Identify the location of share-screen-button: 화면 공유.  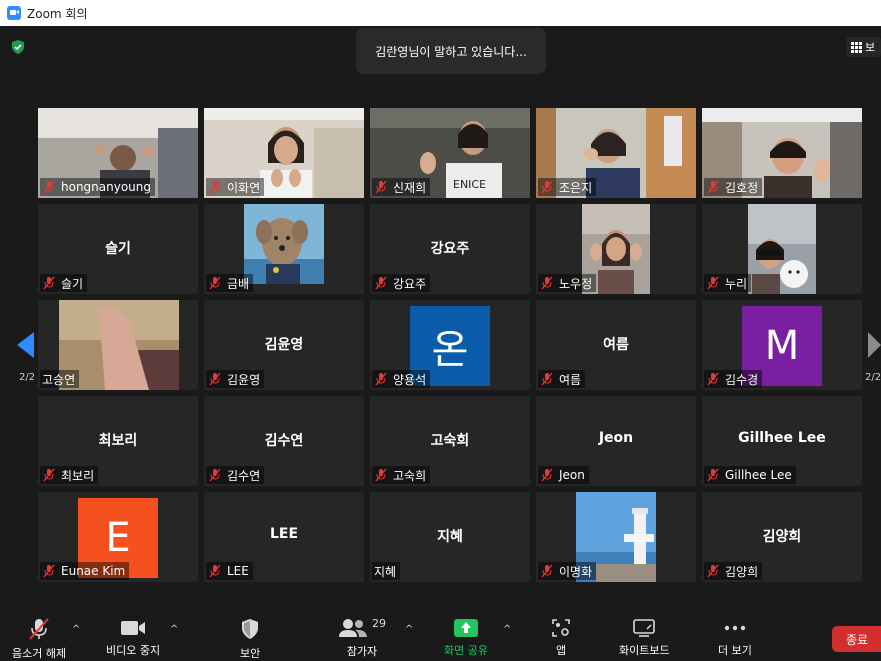
(466, 638).